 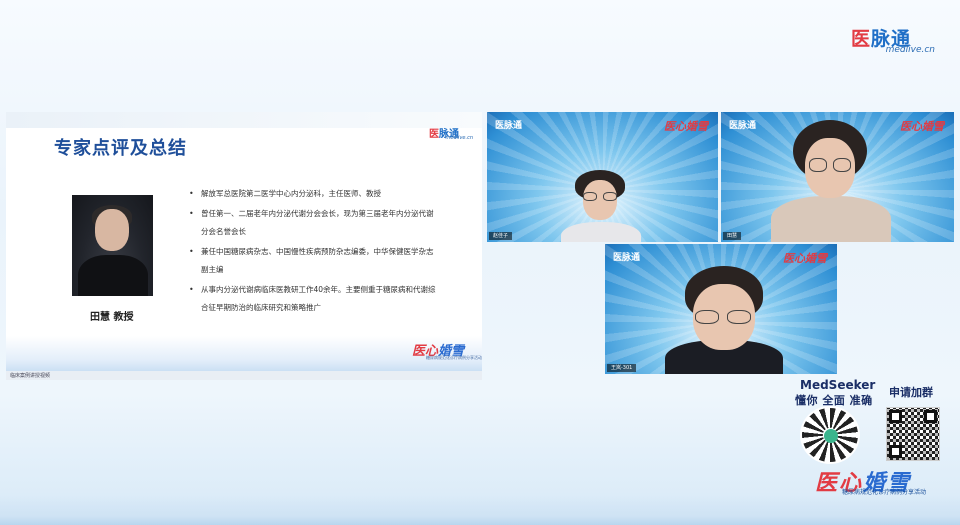 I want to click on bio-bullet: 曾任第一、二届老年内分泌代谢分会会长，现为第三届老年内分泌代谢分会名誉会长, so click(x=314, y=223).